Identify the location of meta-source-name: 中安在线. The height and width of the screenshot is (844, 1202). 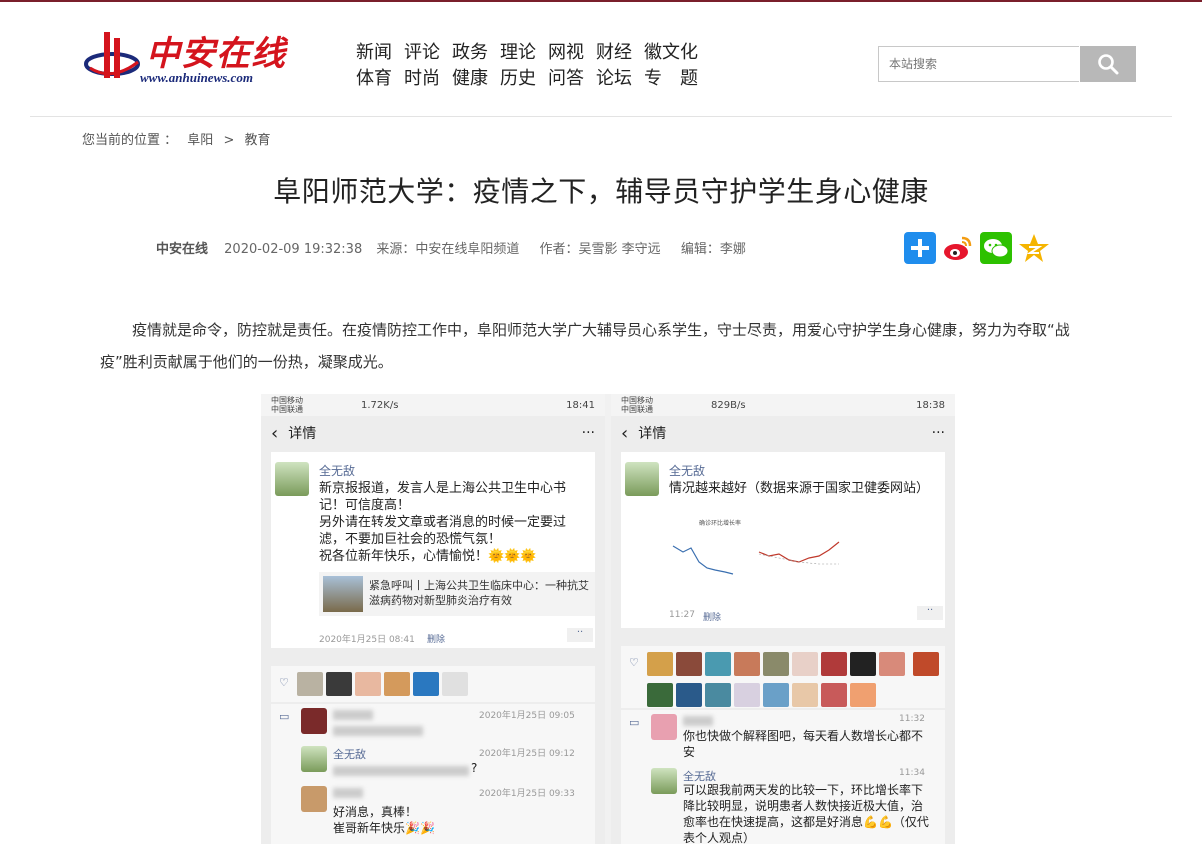
(182, 249).